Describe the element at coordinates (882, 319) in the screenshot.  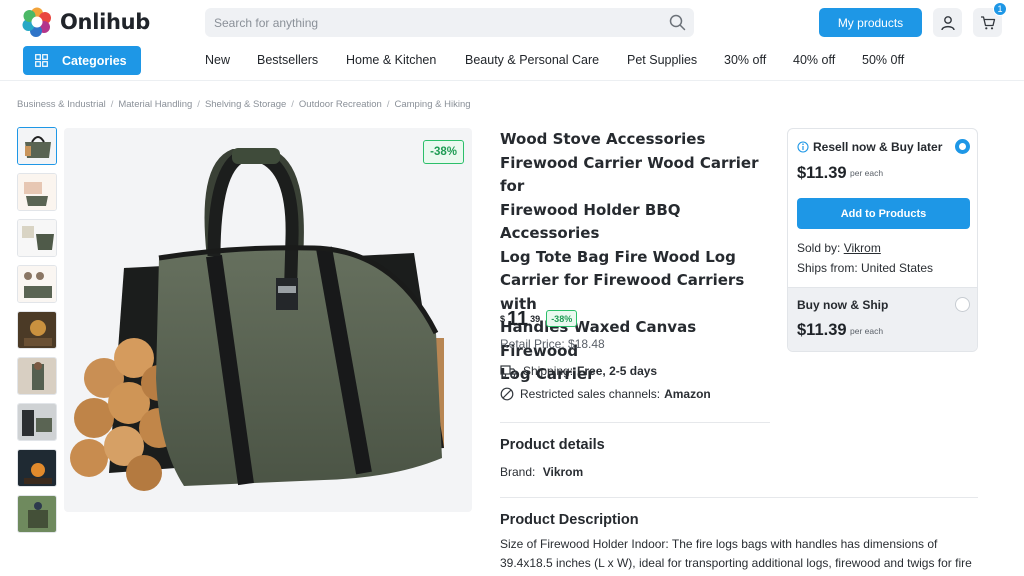
I see `buy-ship-option: Buy now & Ship $11.39 per each` at that location.